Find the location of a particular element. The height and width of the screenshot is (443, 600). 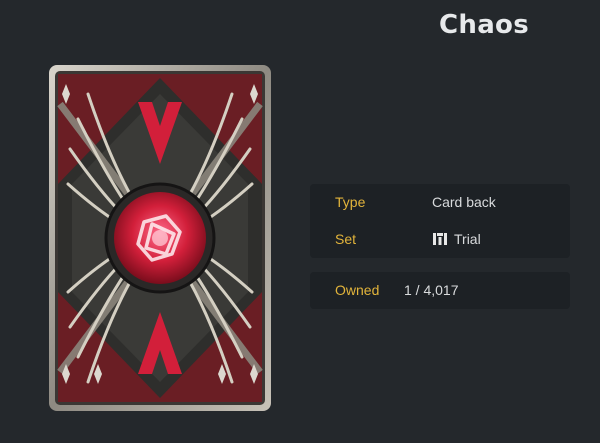

set-label: Set is located at coordinates (346, 239).